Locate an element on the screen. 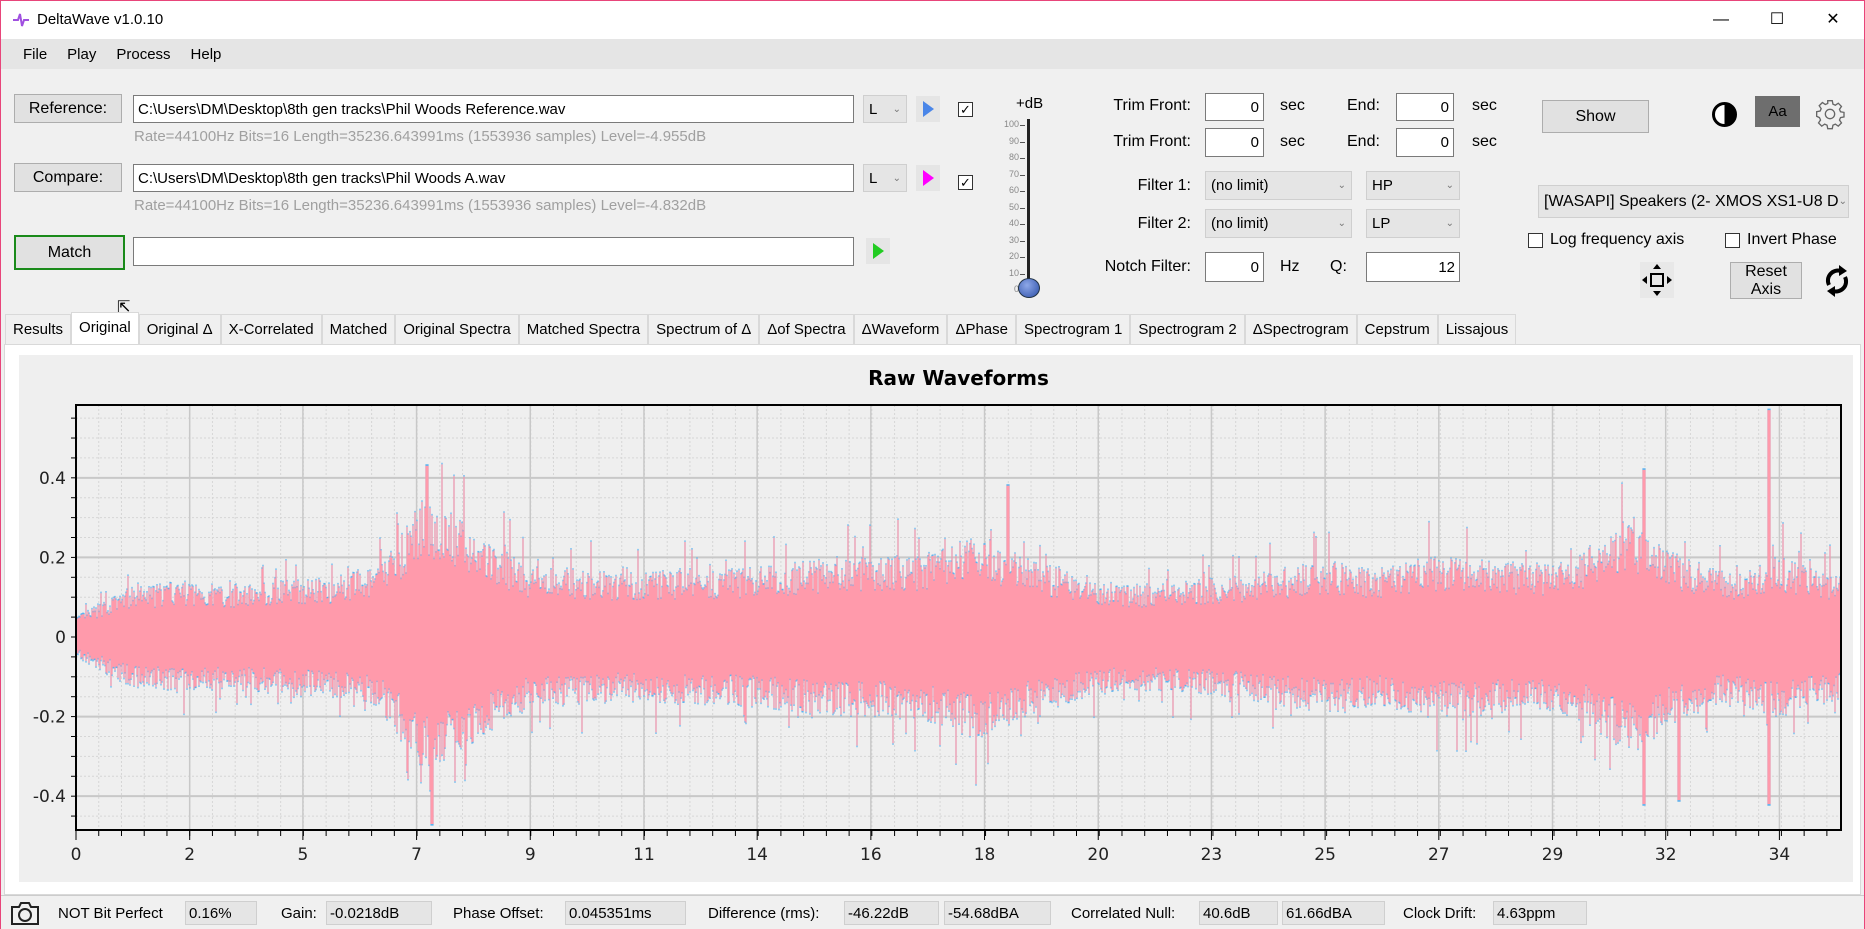 The image size is (1865, 929). reset-axis-button: Reset Axis is located at coordinates (1766, 280).